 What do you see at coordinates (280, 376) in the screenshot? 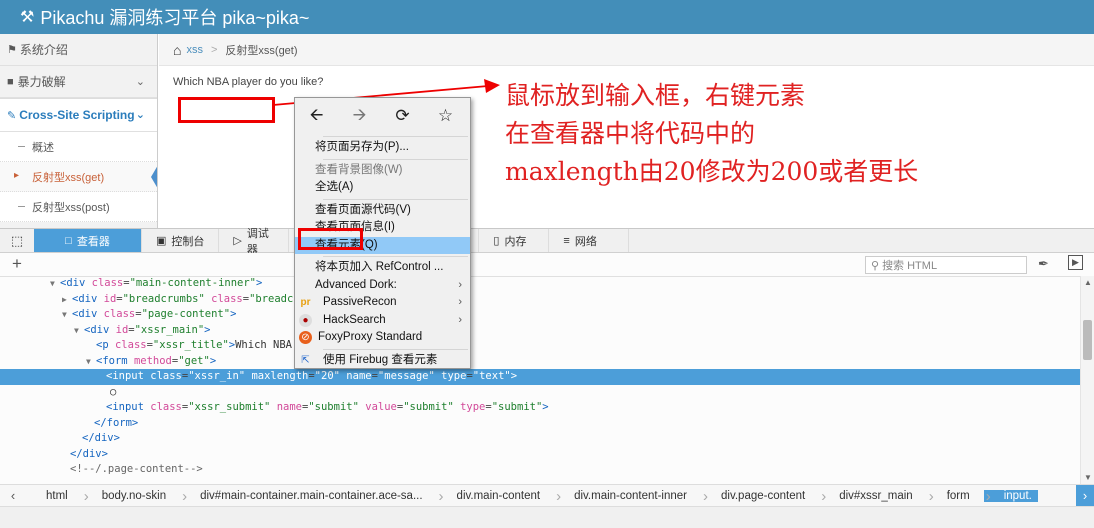
I see `attr-name: maxlength` at bounding box center [280, 376].